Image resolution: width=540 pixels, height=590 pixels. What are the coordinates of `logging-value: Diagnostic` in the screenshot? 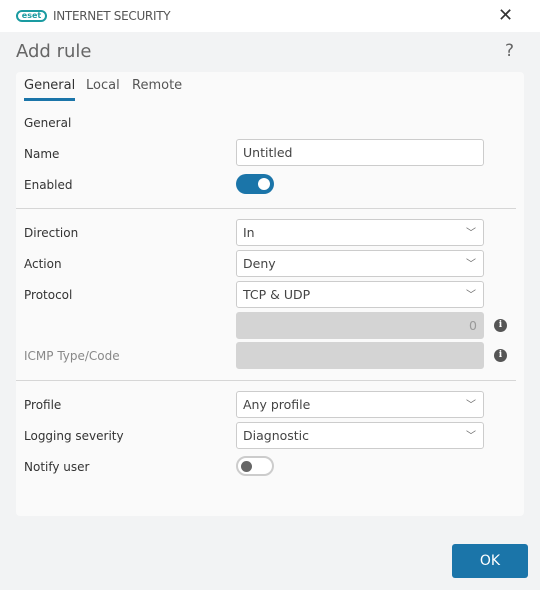 It's located at (276, 435).